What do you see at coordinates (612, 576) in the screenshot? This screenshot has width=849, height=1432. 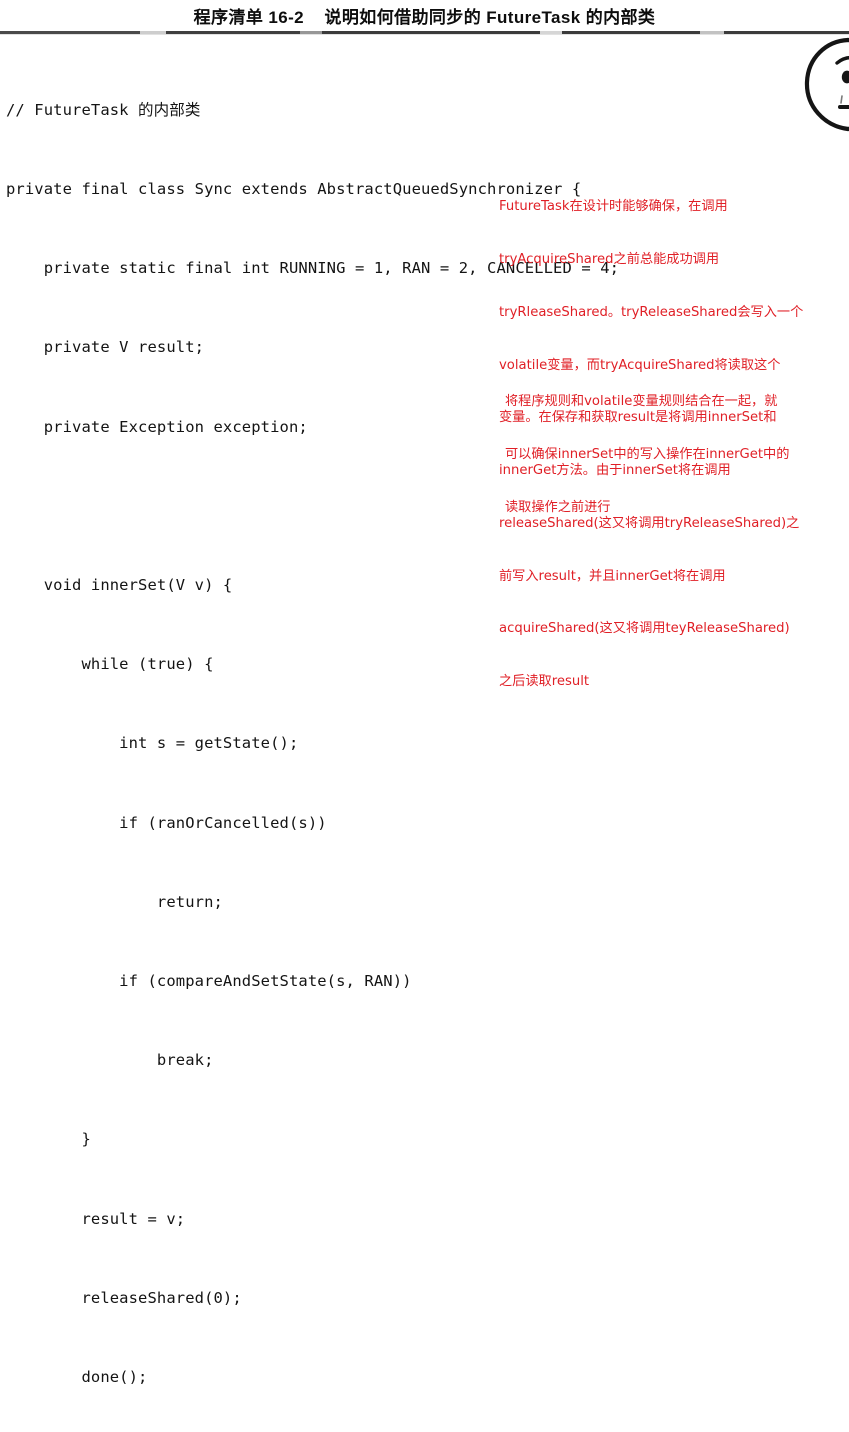 I see `annotation-line: 前写入result，并且innerGet将在调用` at bounding box center [612, 576].